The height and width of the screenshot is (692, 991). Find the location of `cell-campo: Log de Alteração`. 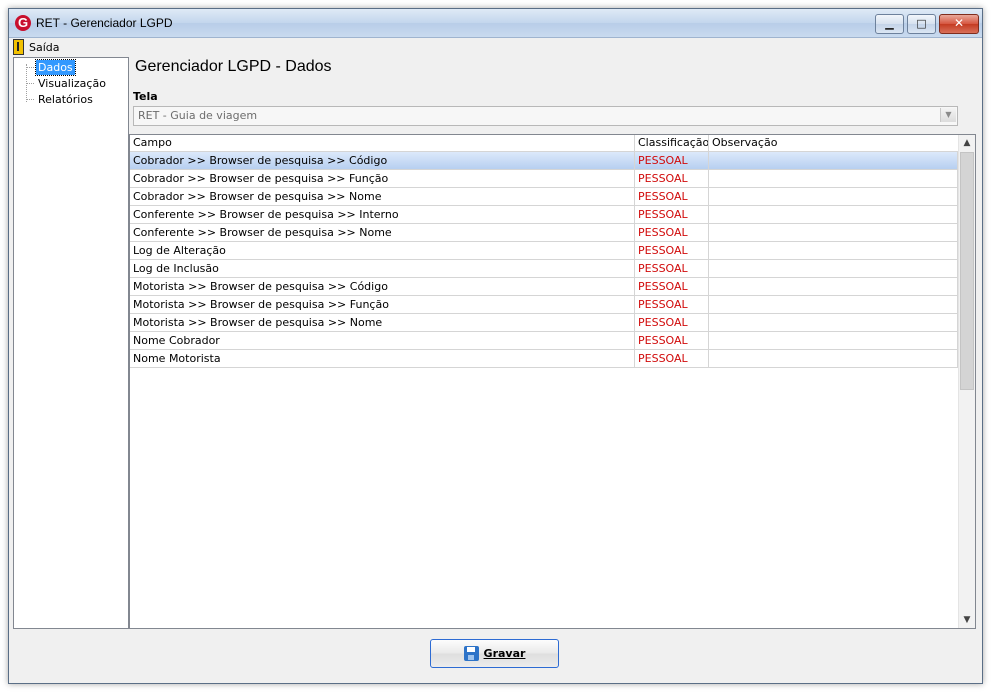

cell-campo: Log de Alteração is located at coordinates (382, 250).